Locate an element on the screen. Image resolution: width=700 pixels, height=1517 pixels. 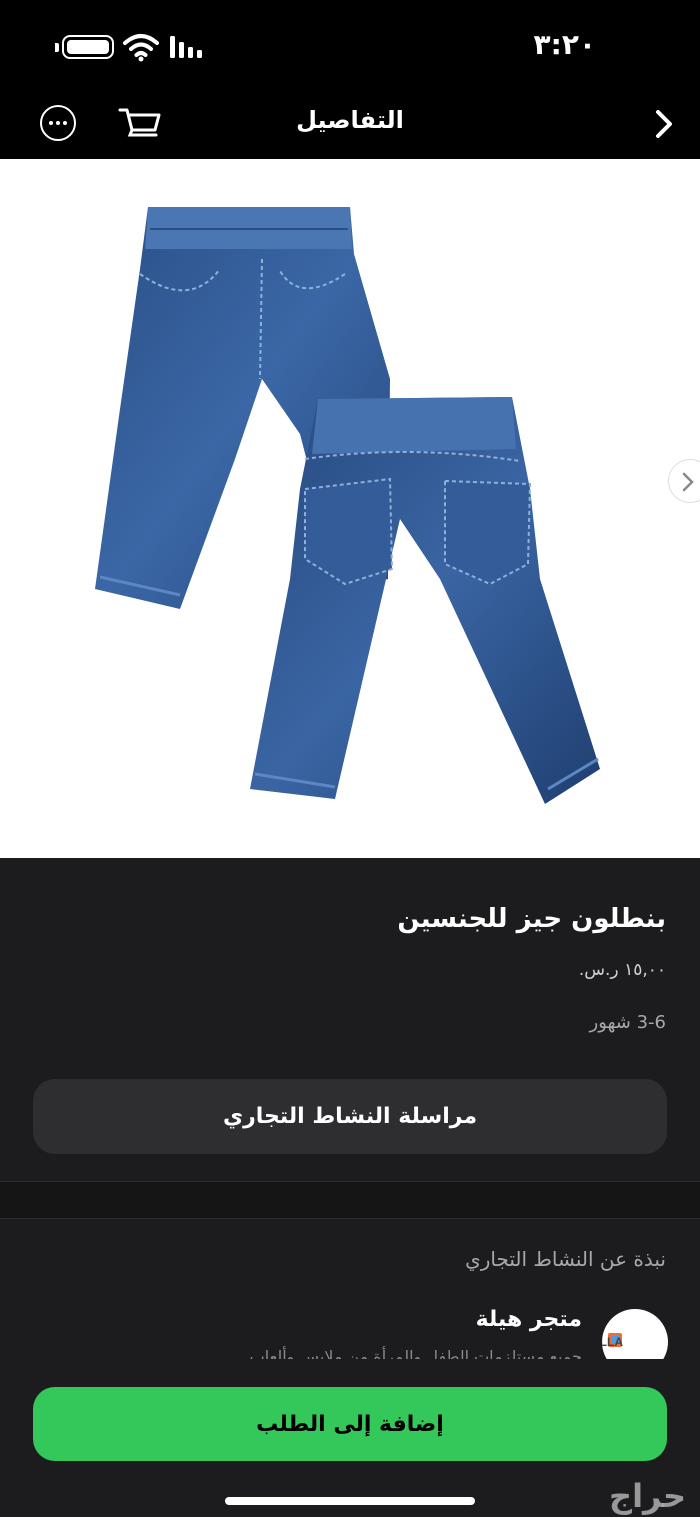
store-logo: HILLA is located at coordinates (612, 1341).